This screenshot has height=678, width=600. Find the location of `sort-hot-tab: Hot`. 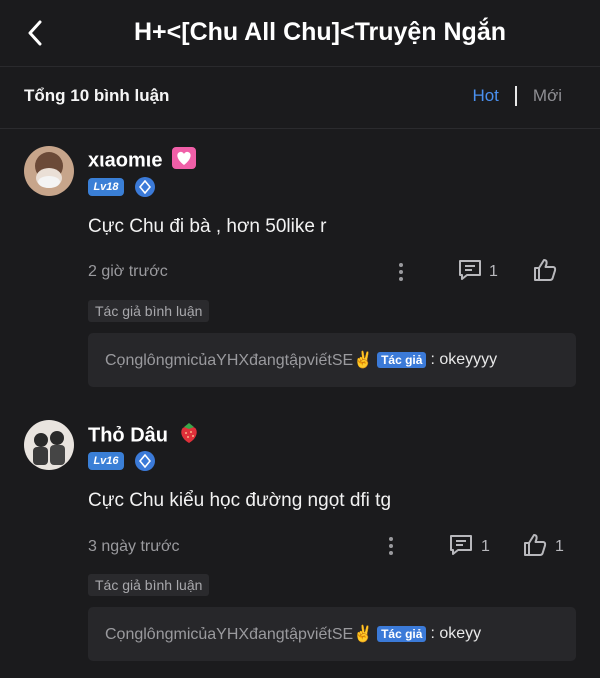

sort-hot-tab: Hot is located at coordinates (485, 96).